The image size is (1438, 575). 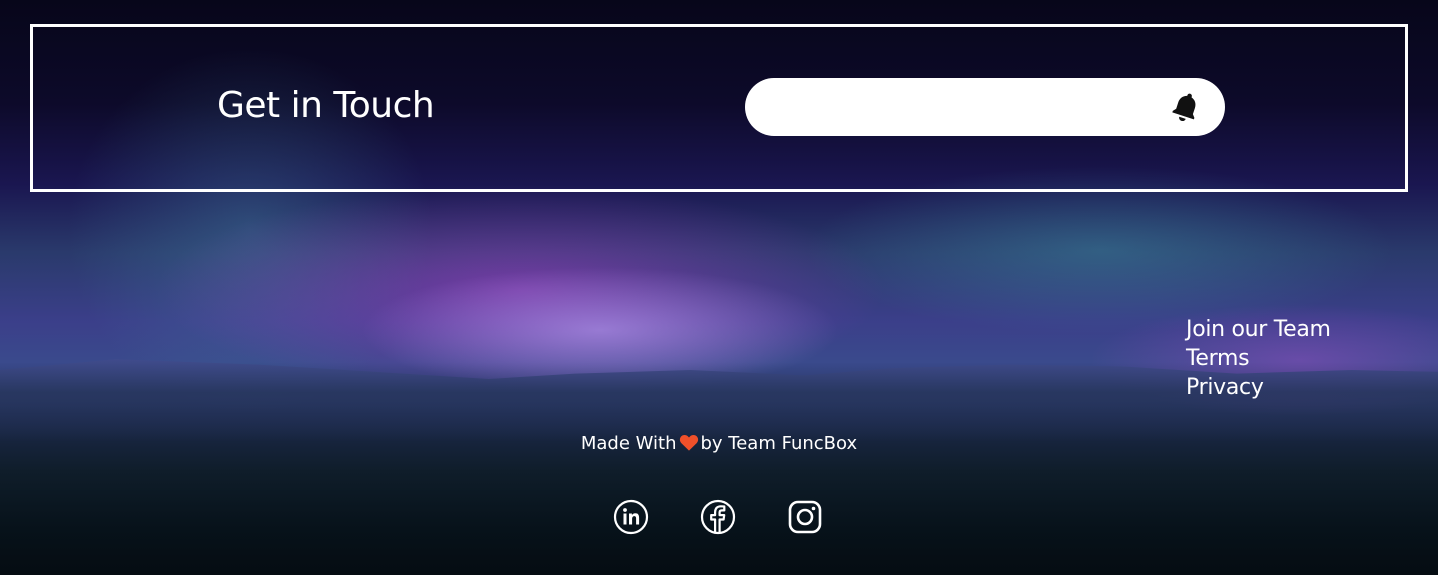 What do you see at coordinates (628, 443) in the screenshot?
I see `credit-prefix: Made With` at bounding box center [628, 443].